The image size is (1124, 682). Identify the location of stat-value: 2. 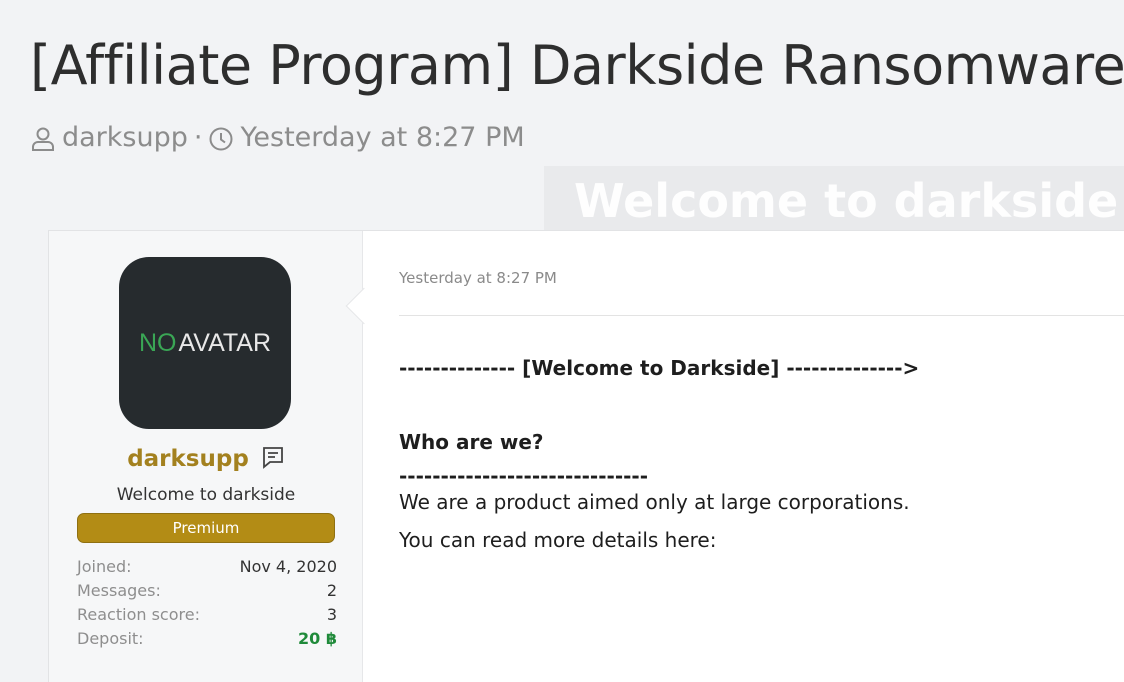
(332, 591).